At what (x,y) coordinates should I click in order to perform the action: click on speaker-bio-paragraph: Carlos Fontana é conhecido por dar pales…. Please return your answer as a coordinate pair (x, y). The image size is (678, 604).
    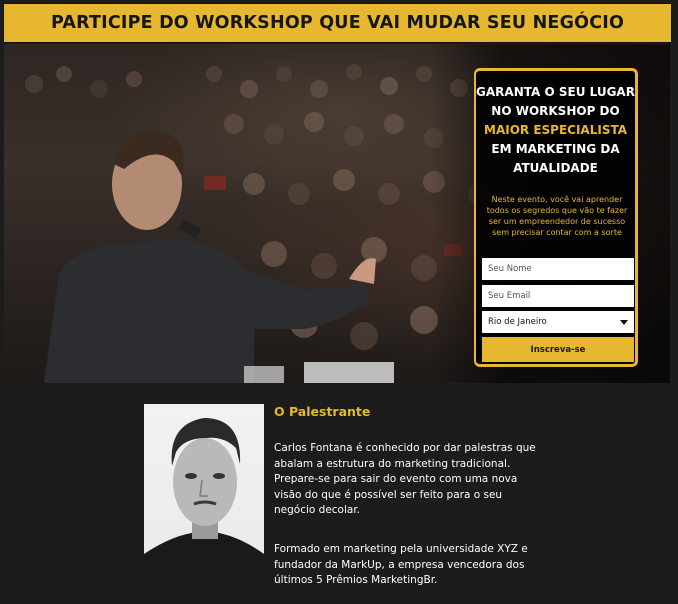
    Looking at the image, I should click on (405, 479).